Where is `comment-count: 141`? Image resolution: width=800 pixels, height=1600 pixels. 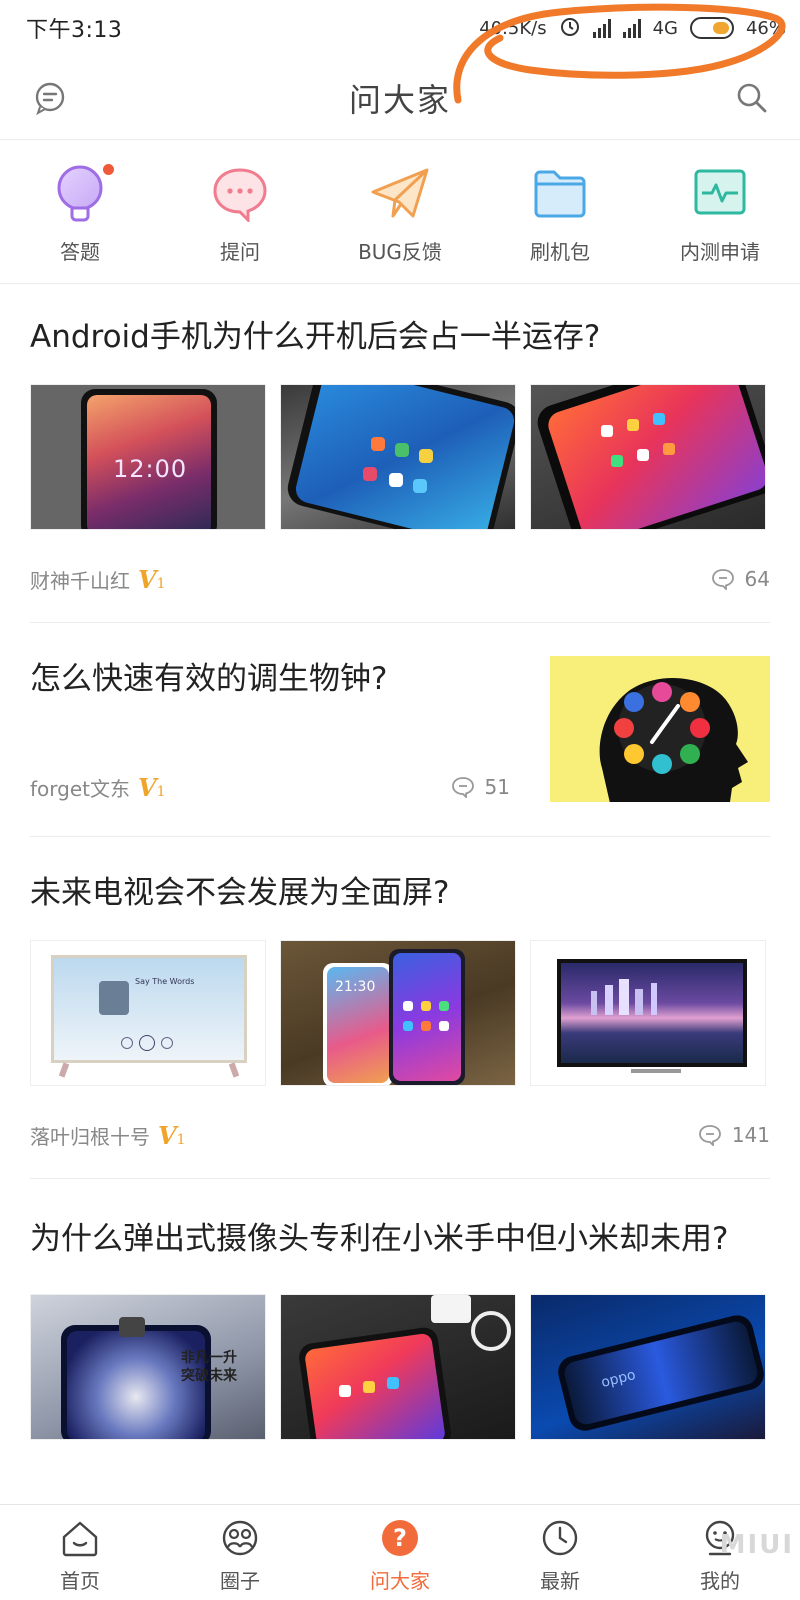 comment-count: 141 is located at coordinates (734, 1135).